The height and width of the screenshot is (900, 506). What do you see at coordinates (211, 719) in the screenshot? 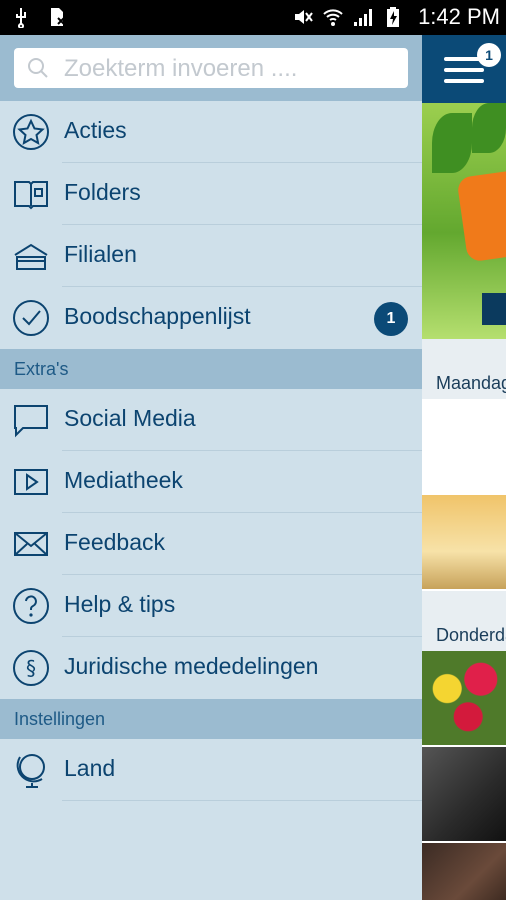
I see `section-header-instellingen: Instellingen` at bounding box center [211, 719].